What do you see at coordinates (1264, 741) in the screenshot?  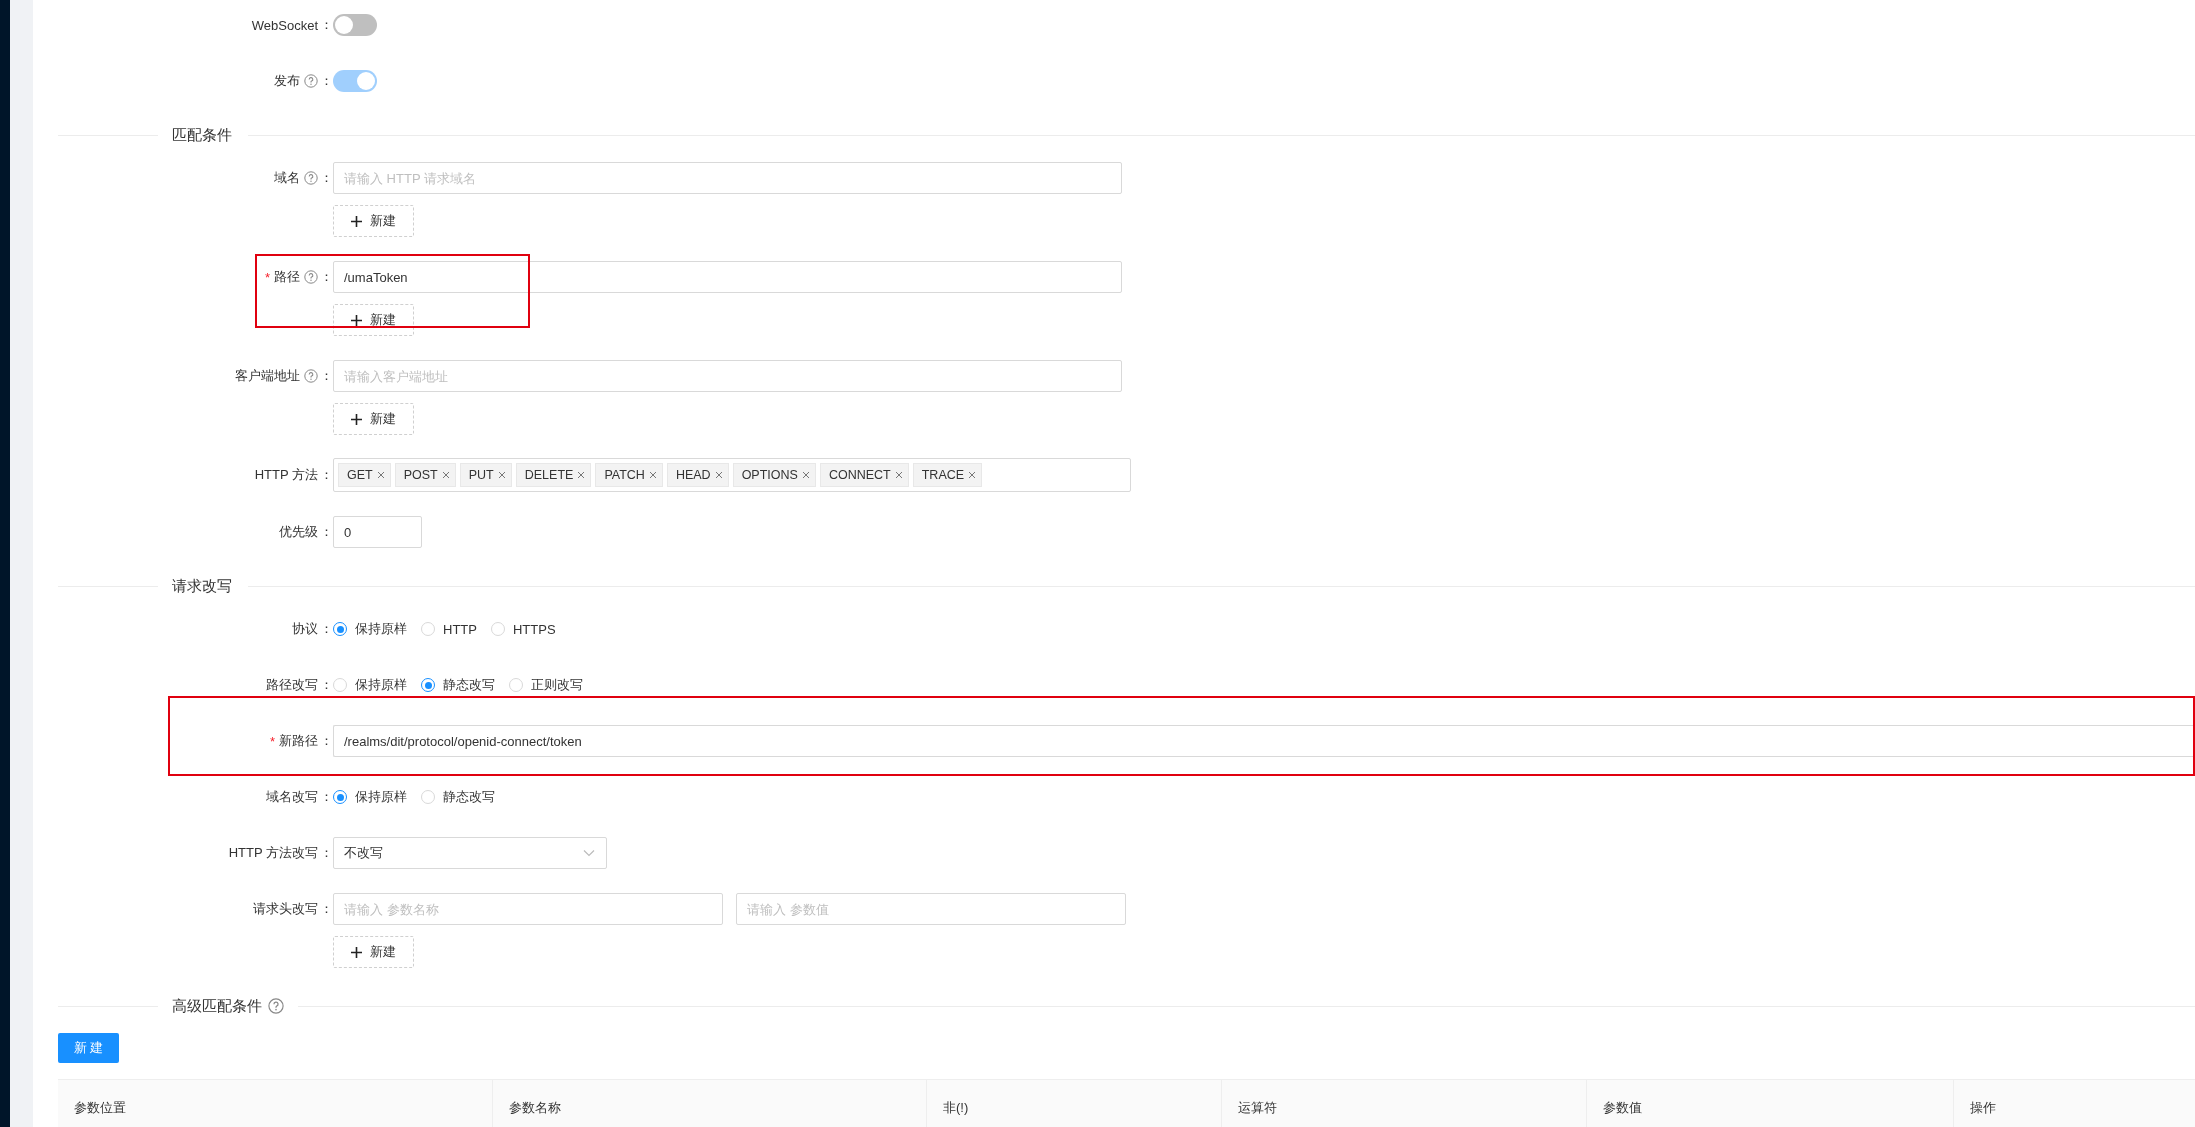 I see `text-field: /realms/dit/protocol/openid-connect/token` at bounding box center [1264, 741].